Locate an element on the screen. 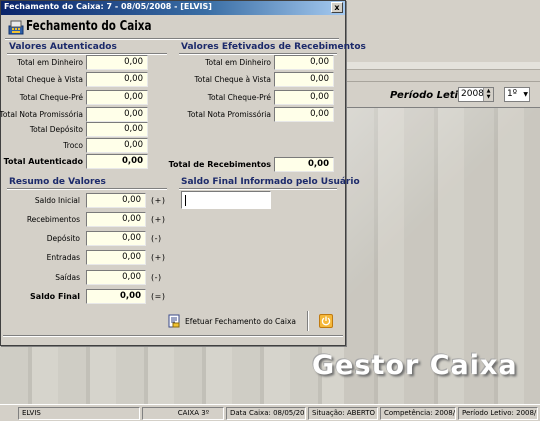 Image resolution: width=540 pixels, height=421 pixels. button-divider is located at coordinates (308, 321).